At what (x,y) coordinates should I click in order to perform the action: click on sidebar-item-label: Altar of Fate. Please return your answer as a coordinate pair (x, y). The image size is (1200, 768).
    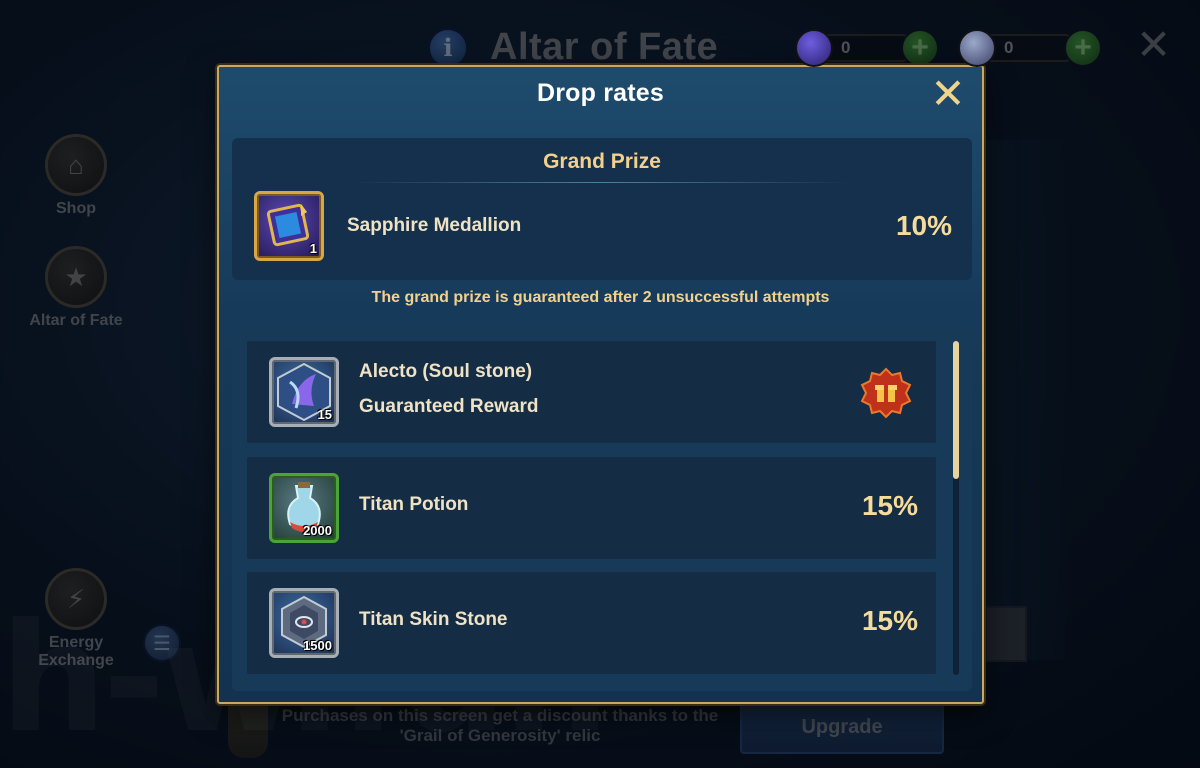
    Looking at the image, I should click on (76, 320).